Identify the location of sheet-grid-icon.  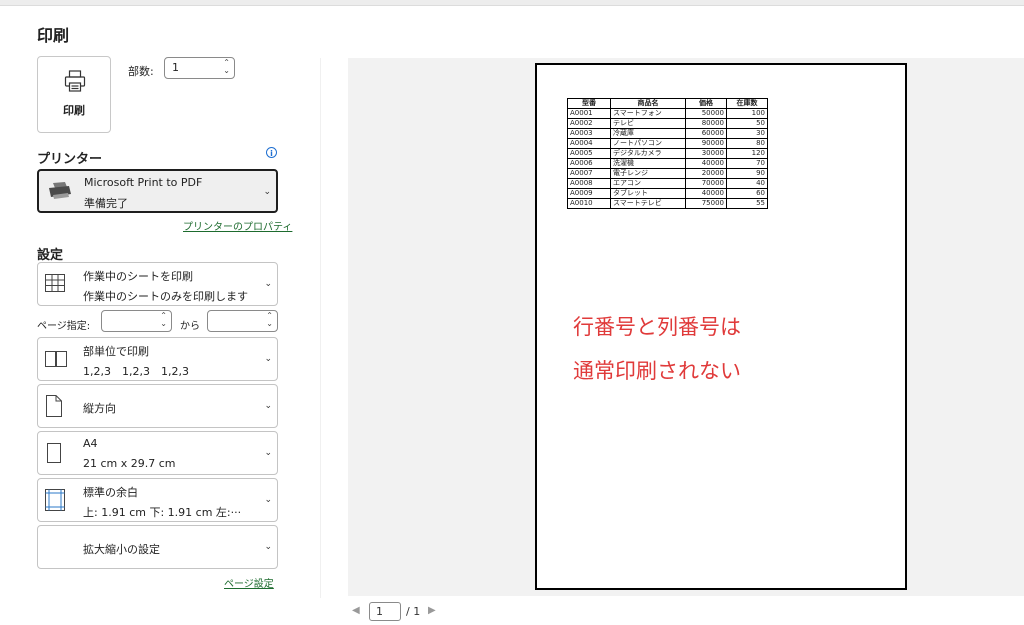
(55, 285).